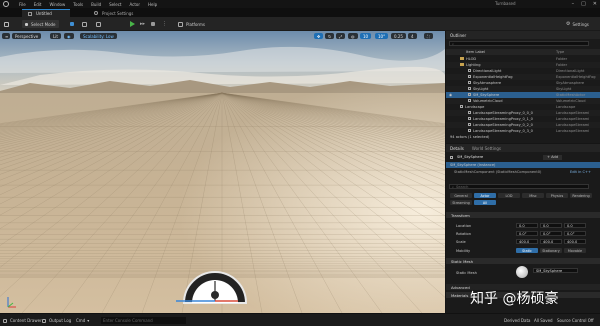  I want to click on menu-select: Select, so click(115, 4).